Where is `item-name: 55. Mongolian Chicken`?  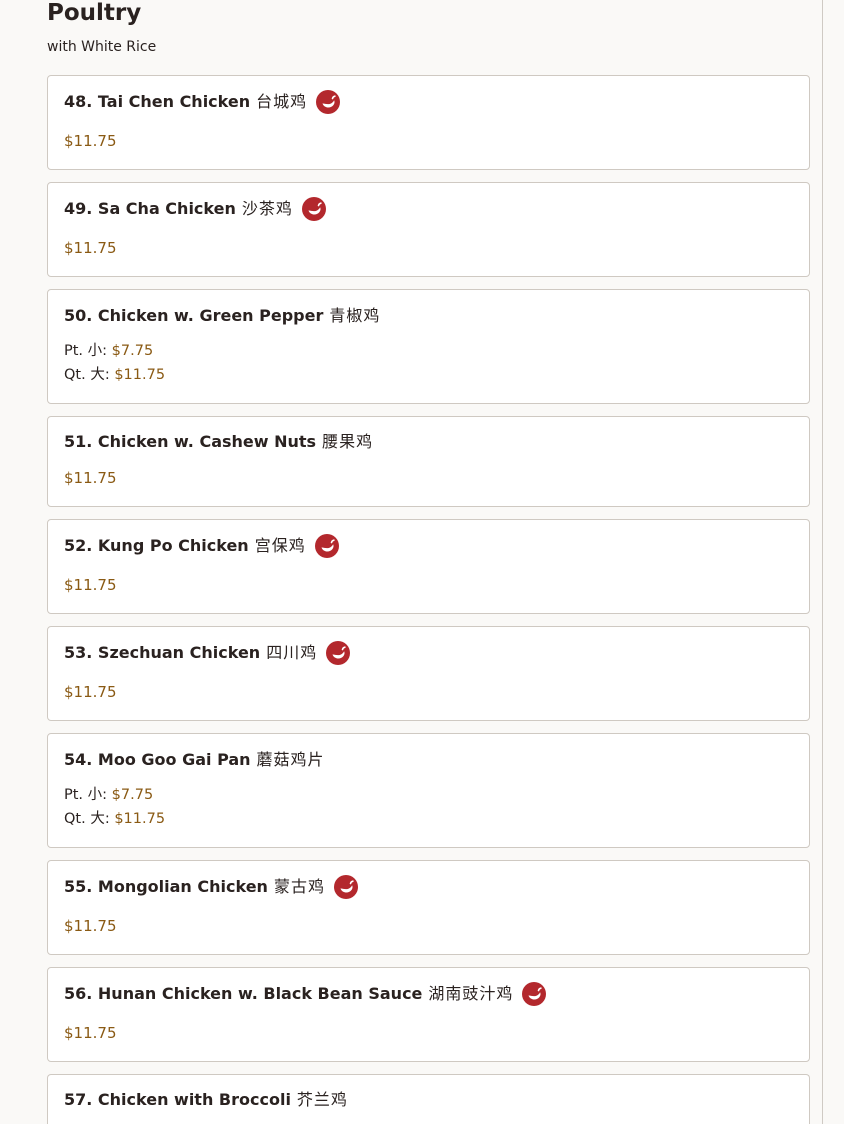
item-name: 55. Mongolian Chicken is located at coordinates (166, 886).